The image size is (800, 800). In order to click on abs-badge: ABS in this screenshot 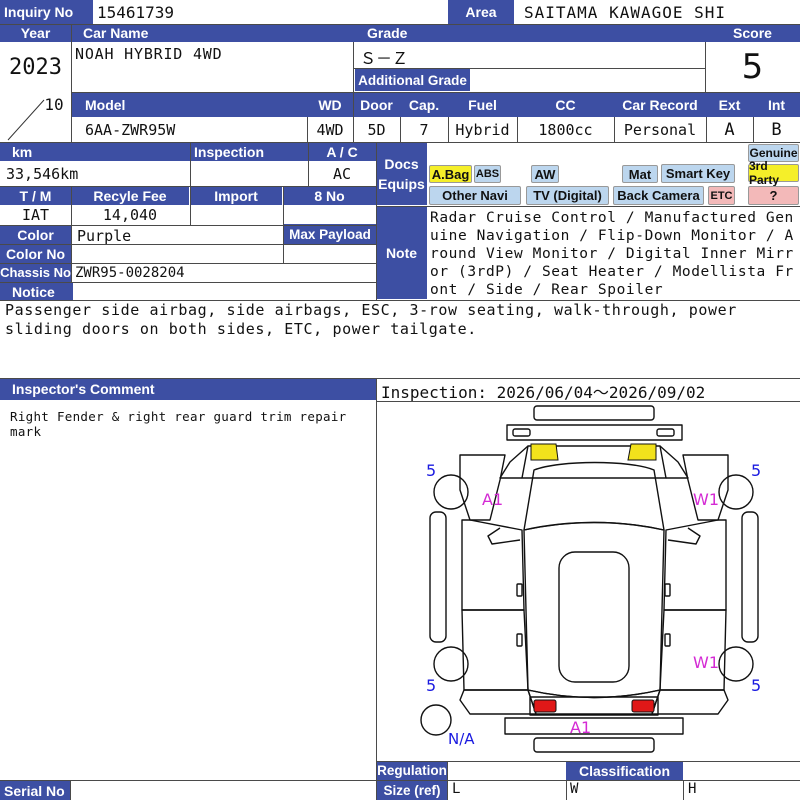, I will do `click(487, 174)`.